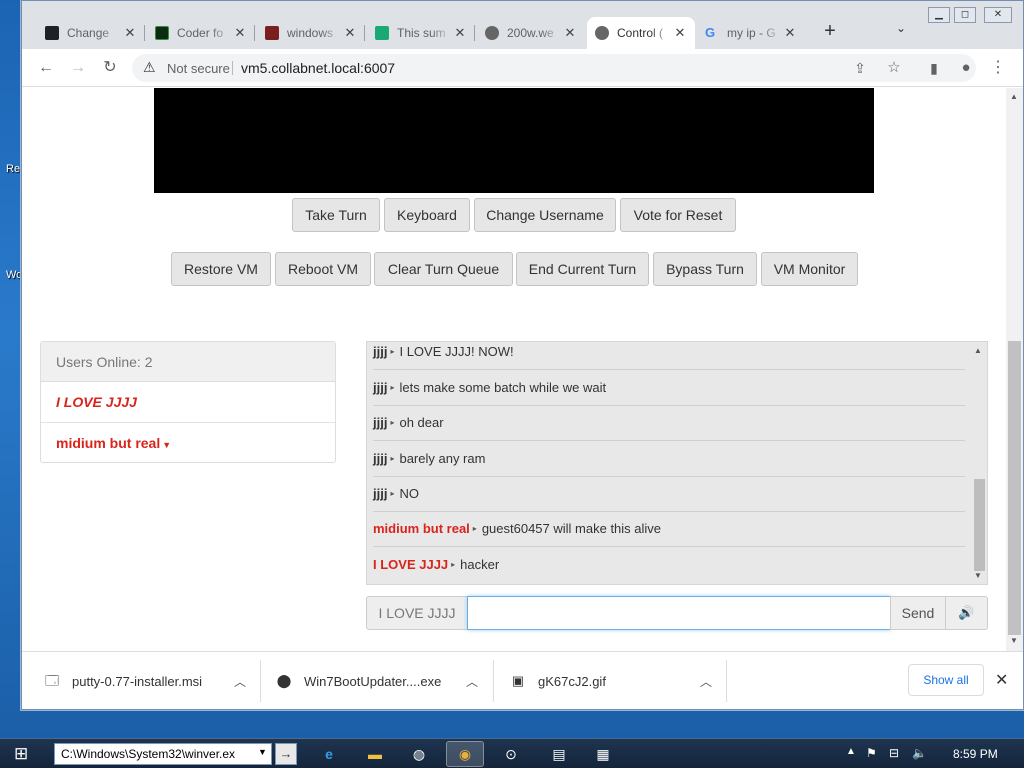  What do you see at coordinates (21, 754) in the screenshot?
I see `start-button: ⊞` at bounding box center [21, 754].